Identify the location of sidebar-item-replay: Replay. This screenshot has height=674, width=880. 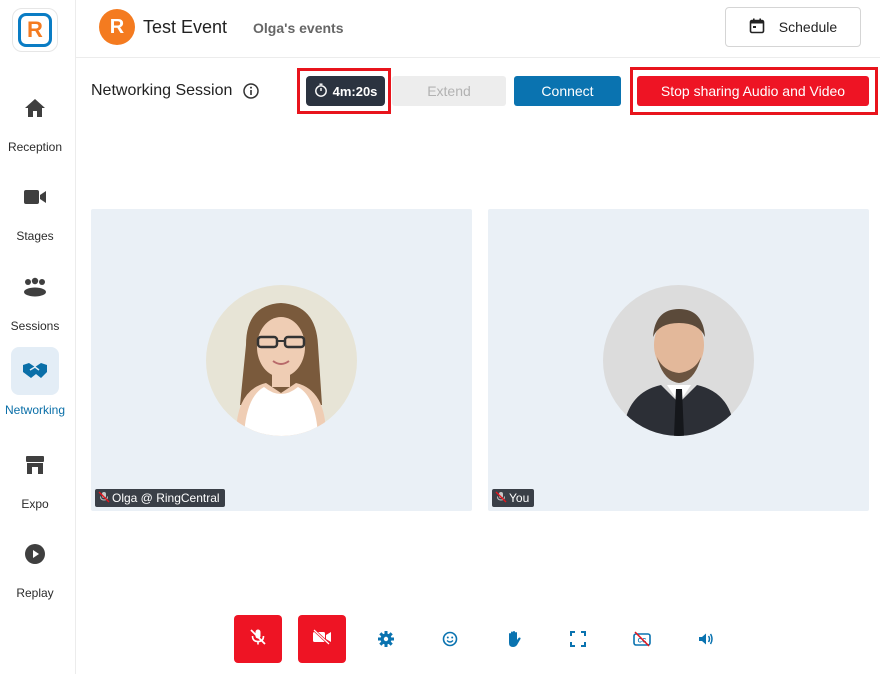
(35, 565).